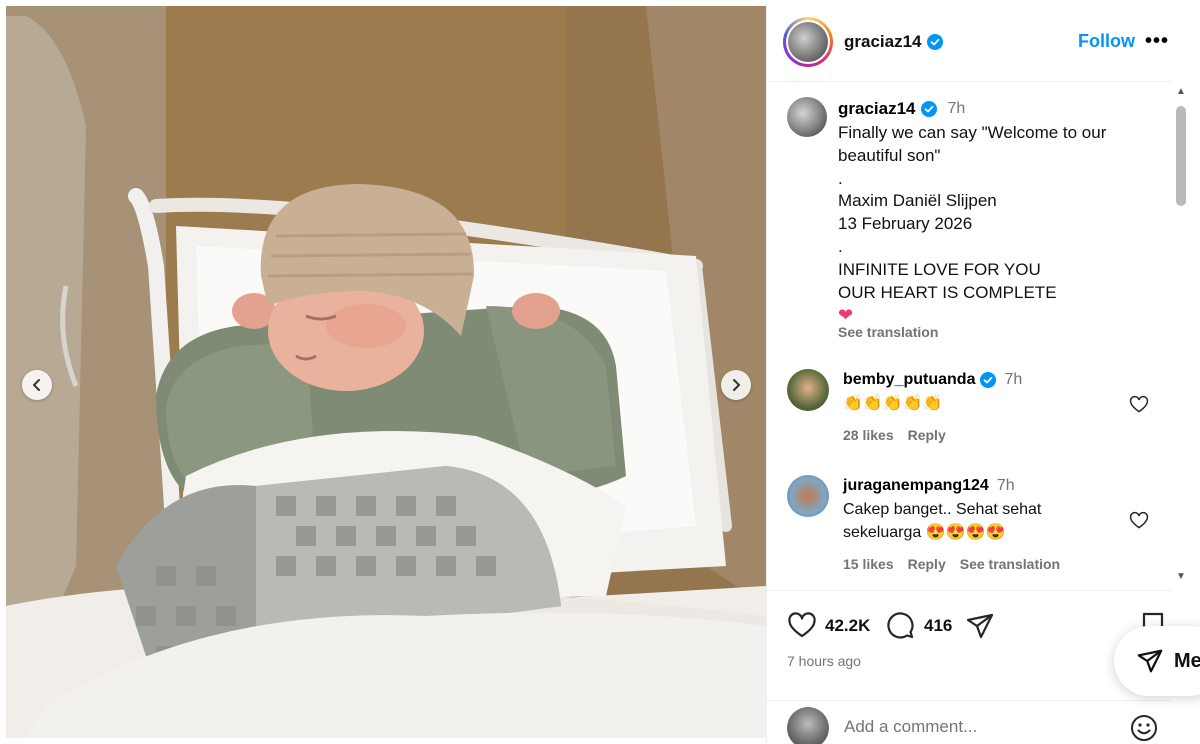 The height and width of the screenshot is (744, 1200). I want to click on comment-meta: 28 likes Reply, so click(894, 435).